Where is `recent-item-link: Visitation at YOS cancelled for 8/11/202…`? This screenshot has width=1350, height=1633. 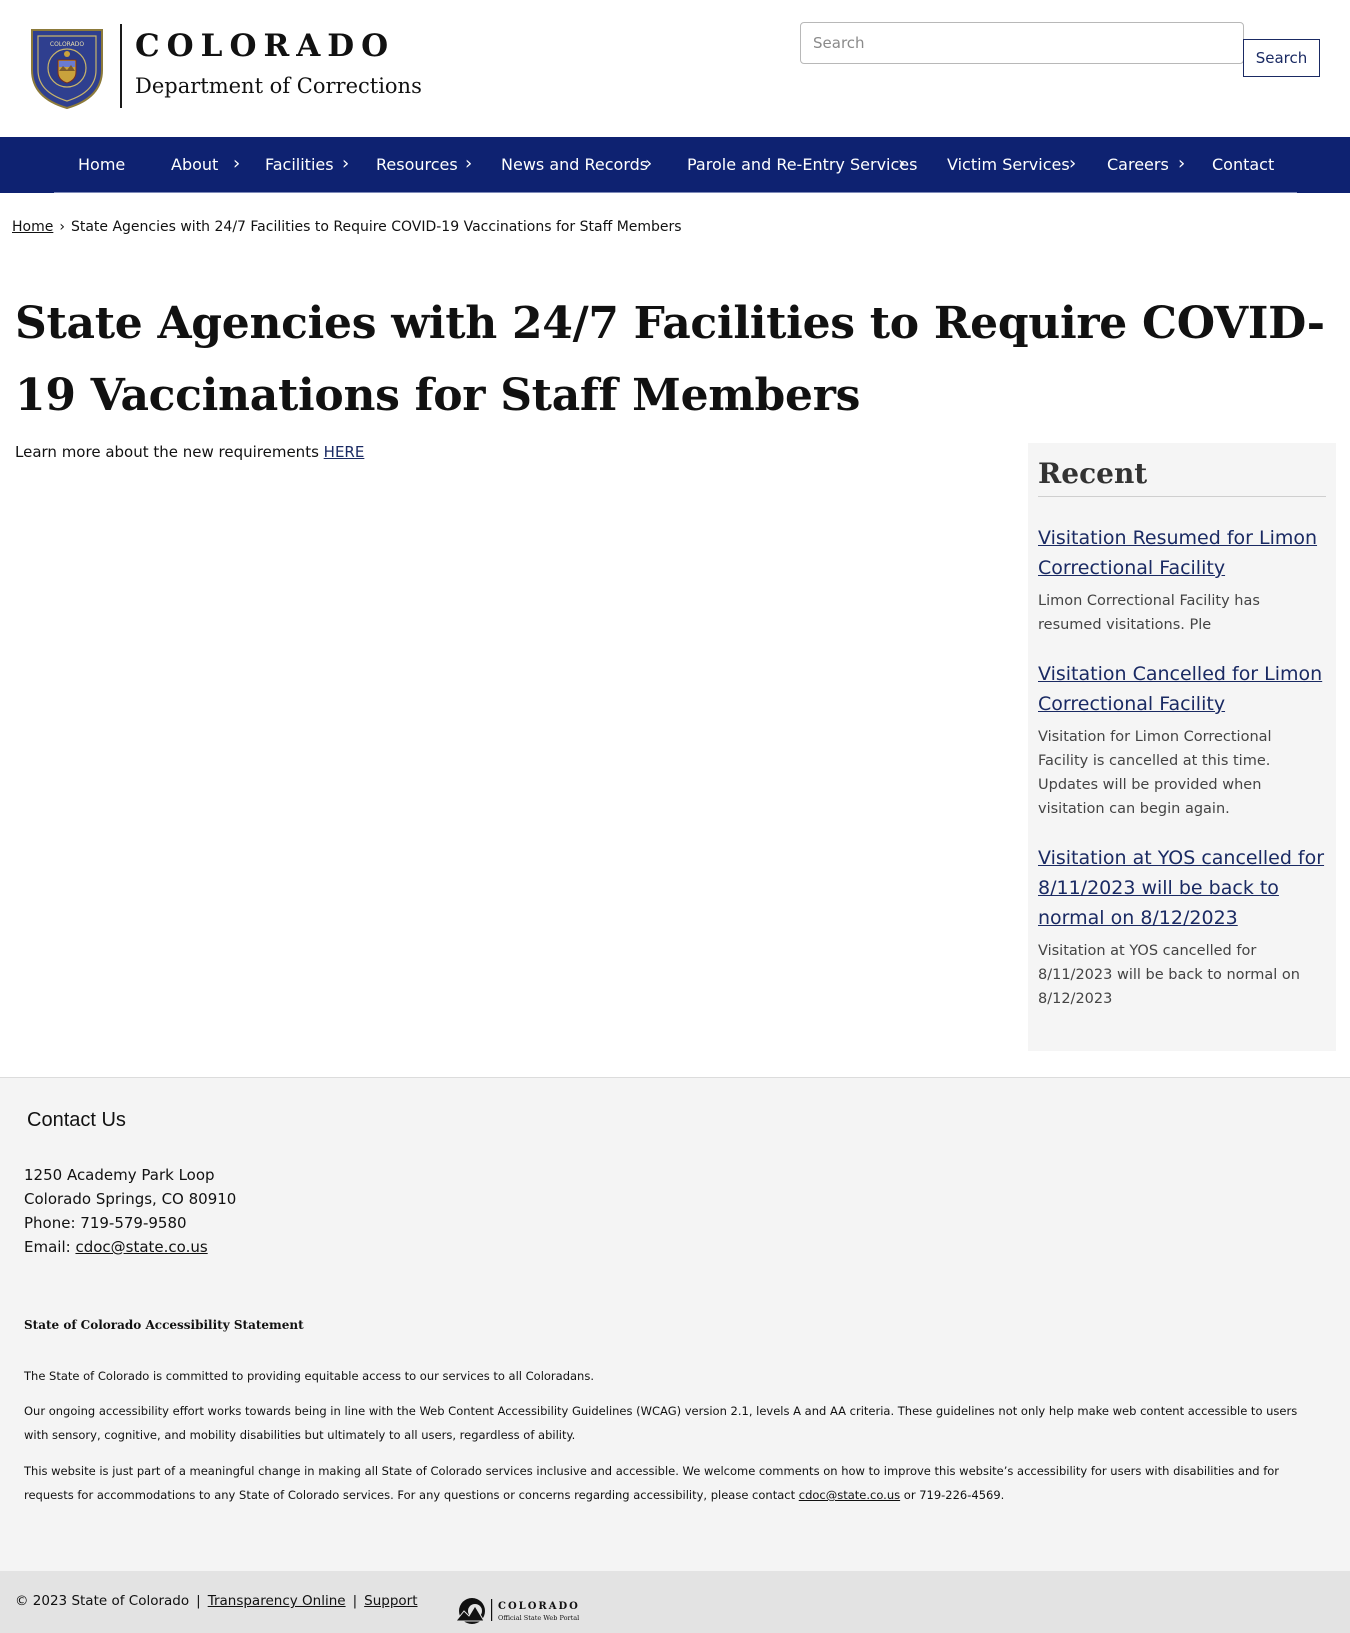
recent-item-link: Visitation at YOS cancelled for 8/11/202… is located at coordinates (1182, 888).